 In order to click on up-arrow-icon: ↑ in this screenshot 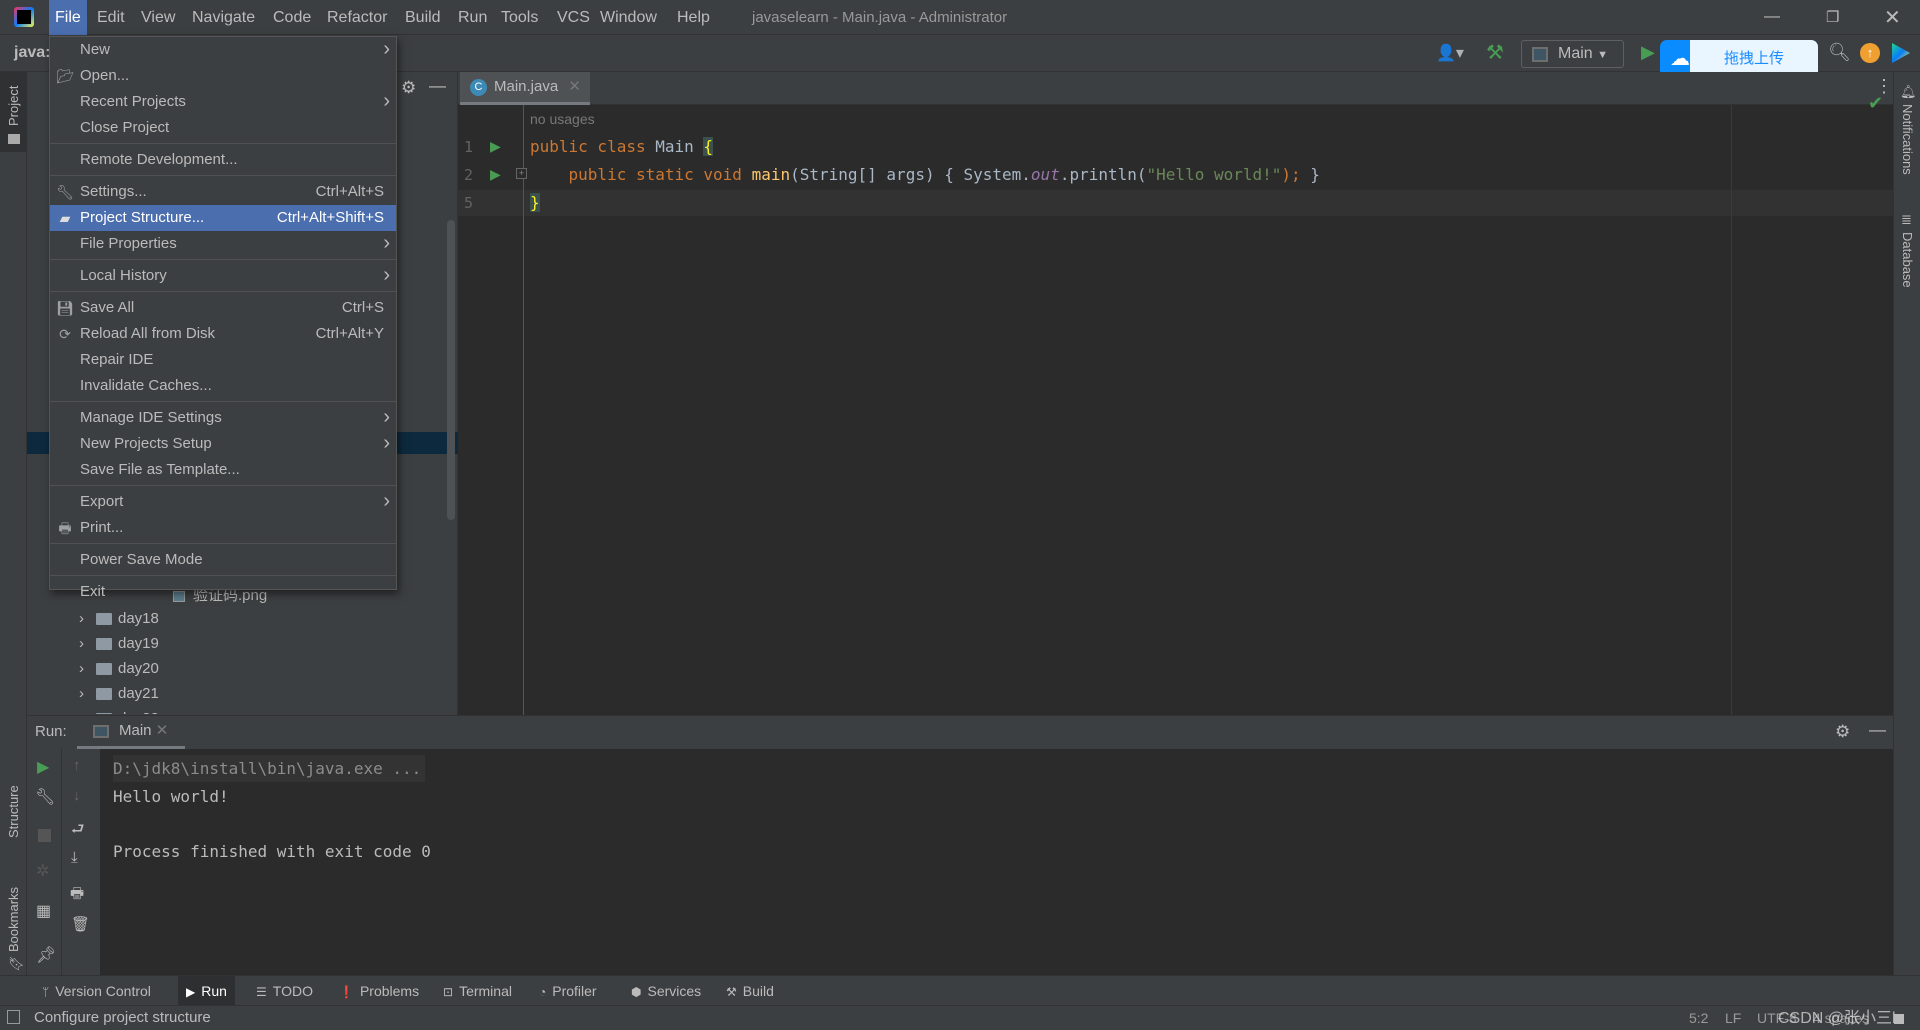, I will do `click(77, 765)`.